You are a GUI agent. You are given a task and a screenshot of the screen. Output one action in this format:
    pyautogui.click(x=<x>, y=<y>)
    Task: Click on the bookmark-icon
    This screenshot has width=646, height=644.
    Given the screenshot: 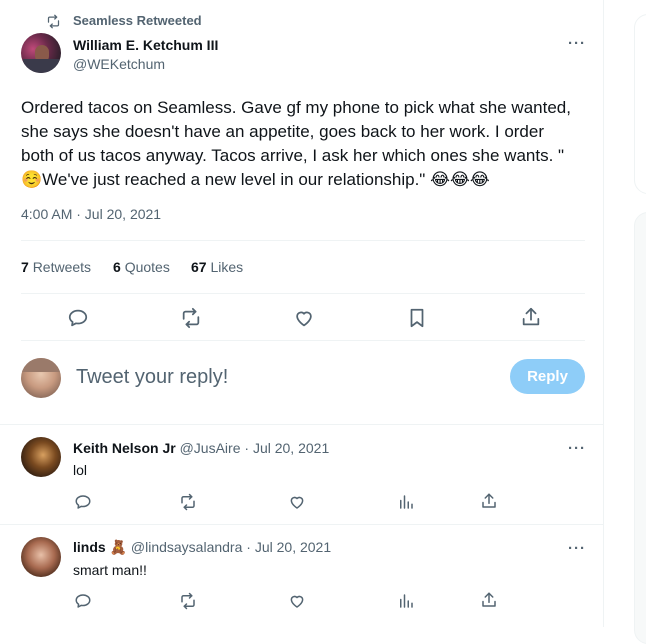 What is the action you would take?
    pyautogui.click(x=417, y=318)
    